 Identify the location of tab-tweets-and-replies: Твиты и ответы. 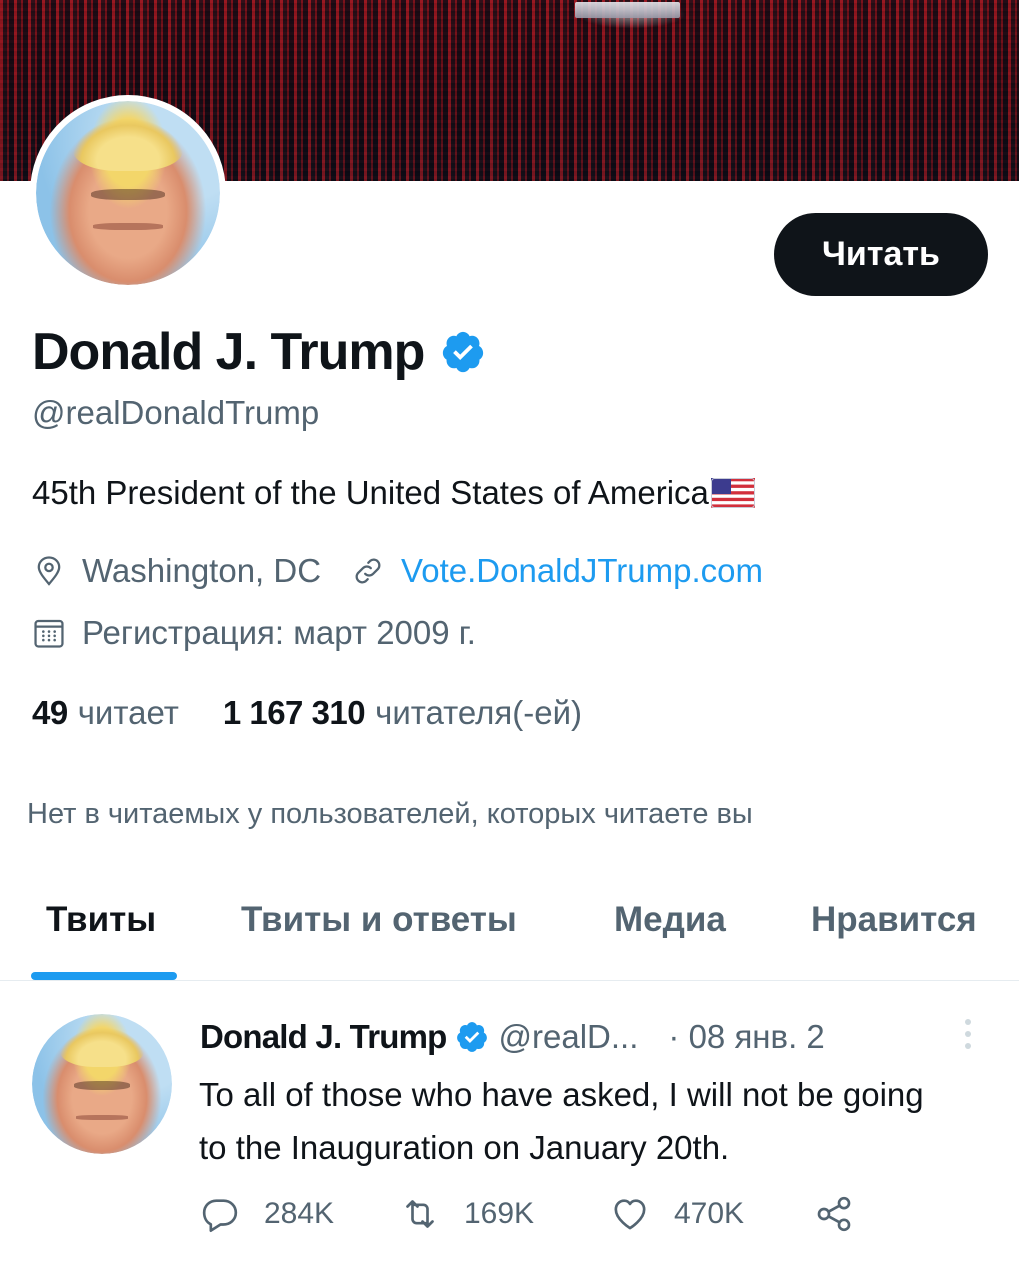
(379, 920).